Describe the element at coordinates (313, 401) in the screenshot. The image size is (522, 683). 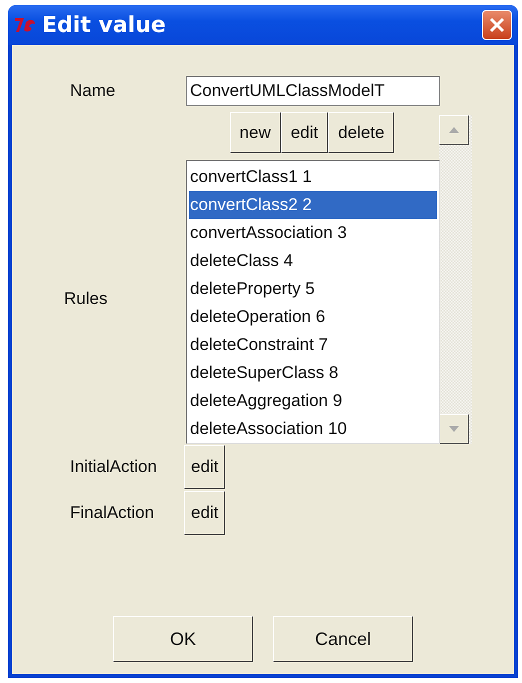
I see `rule-item: deleteAggregation 9` at that location.